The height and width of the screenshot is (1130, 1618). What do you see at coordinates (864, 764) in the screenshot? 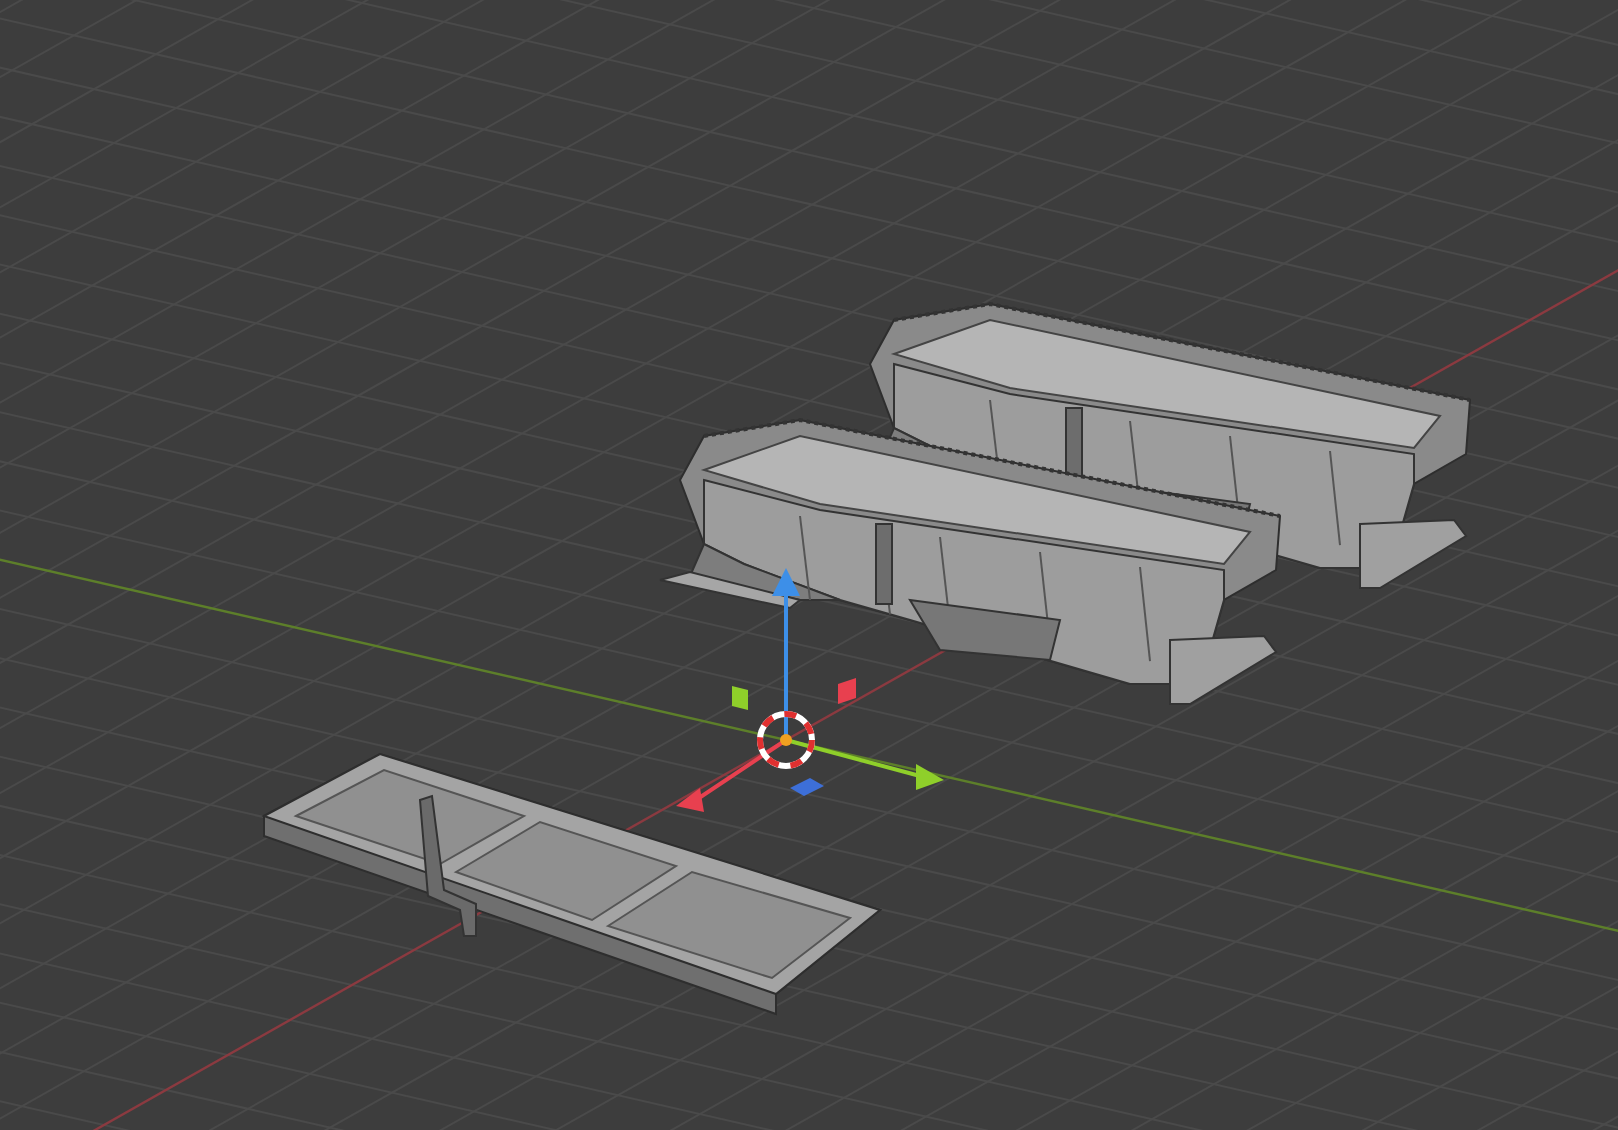
I see `y-move-handle` at bounding box center [864, 764].